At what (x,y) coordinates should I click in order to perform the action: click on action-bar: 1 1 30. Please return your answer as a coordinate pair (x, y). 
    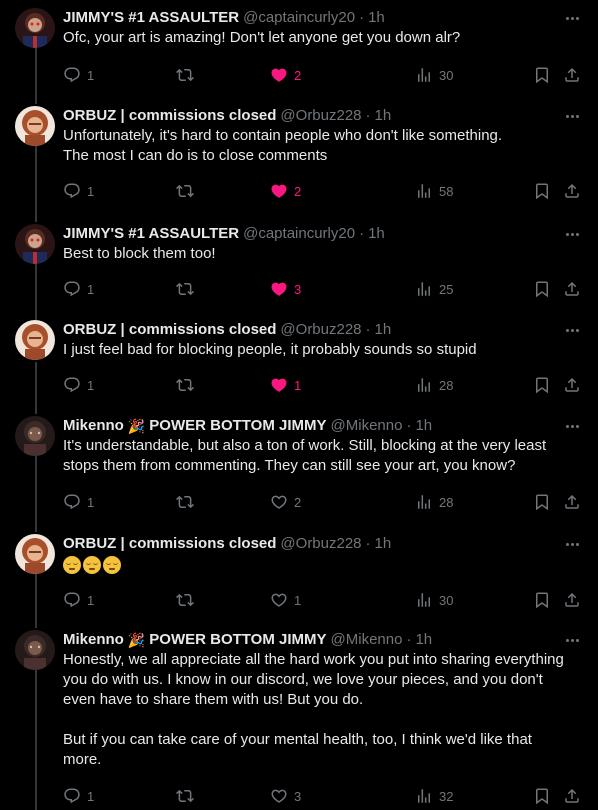
    Looking at the image, I should click on (322, 600).